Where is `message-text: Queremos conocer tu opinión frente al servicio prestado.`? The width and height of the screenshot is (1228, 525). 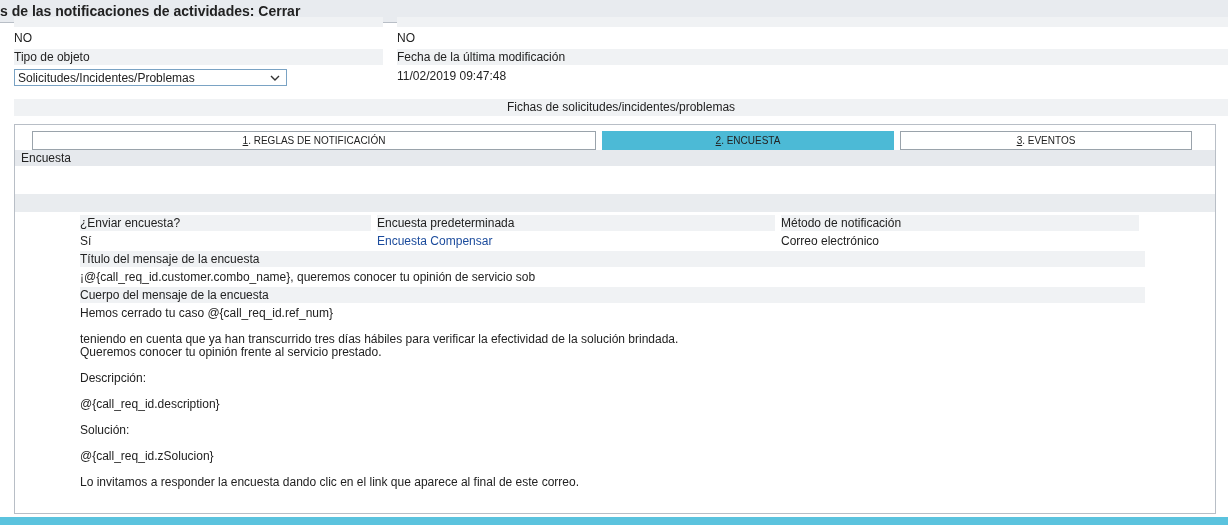 message-text: Queremos conocer tu opinión frente al servicio prestado. is located at coordinates (231, 352).